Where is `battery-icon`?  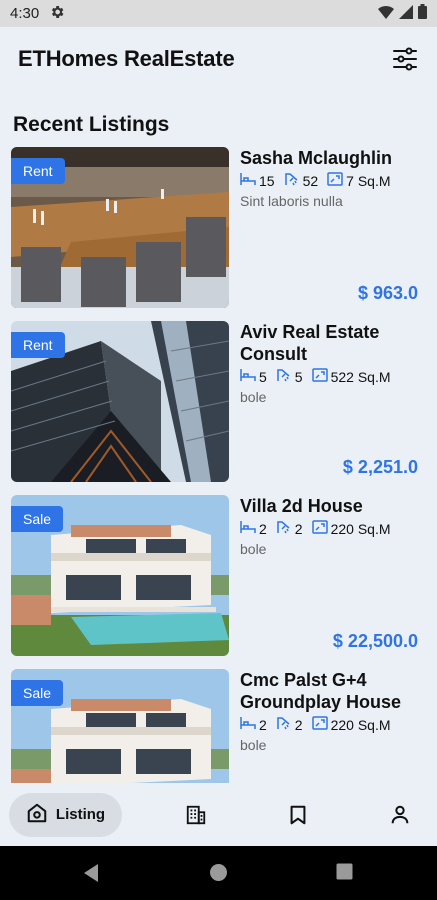 battery-icon is located at coordinates (422, 13).